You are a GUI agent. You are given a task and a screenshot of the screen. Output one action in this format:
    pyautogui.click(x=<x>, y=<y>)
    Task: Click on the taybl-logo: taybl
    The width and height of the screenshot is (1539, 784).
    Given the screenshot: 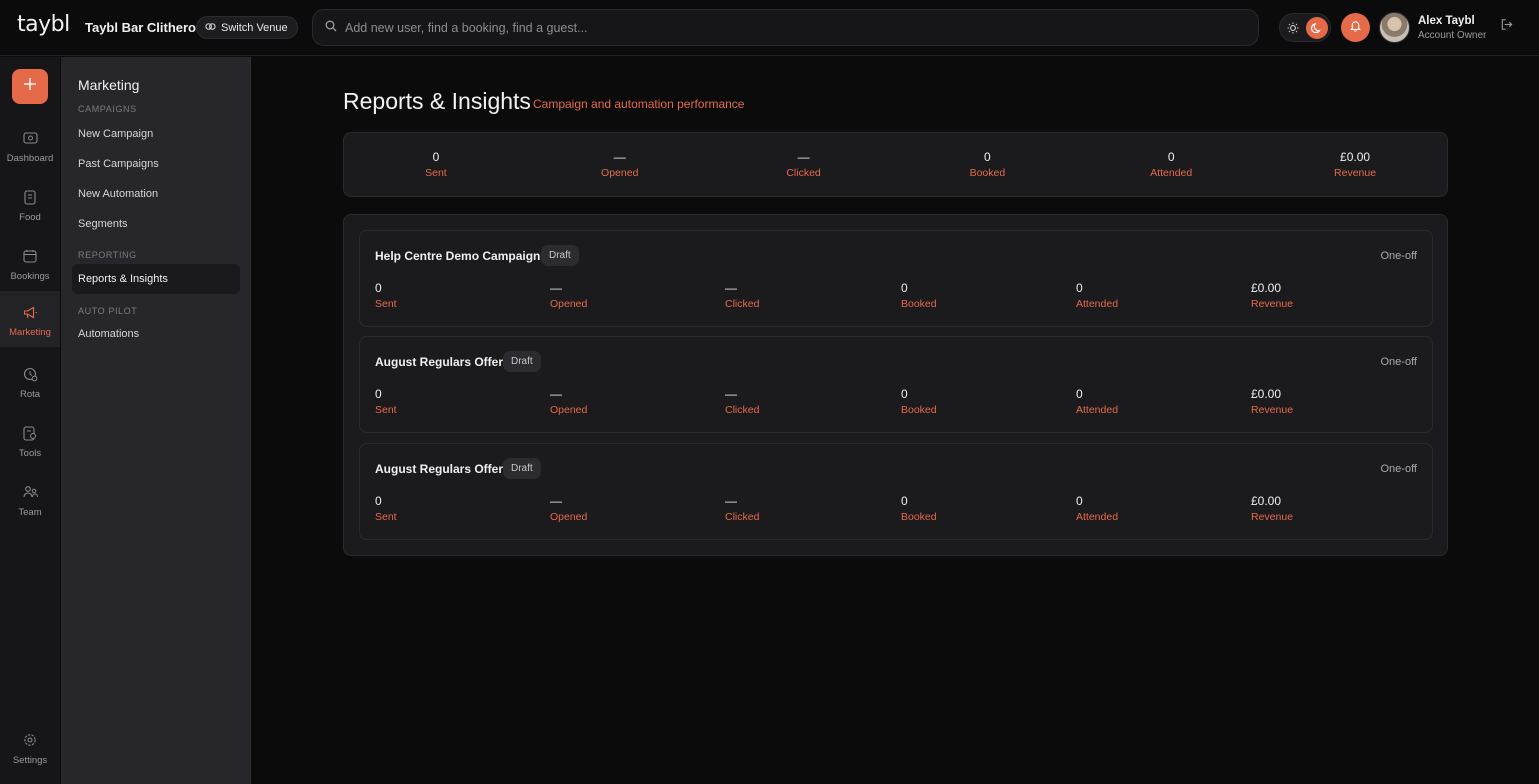 What is the action you would take?
    pyautogui.click(x=43, y=24)
    